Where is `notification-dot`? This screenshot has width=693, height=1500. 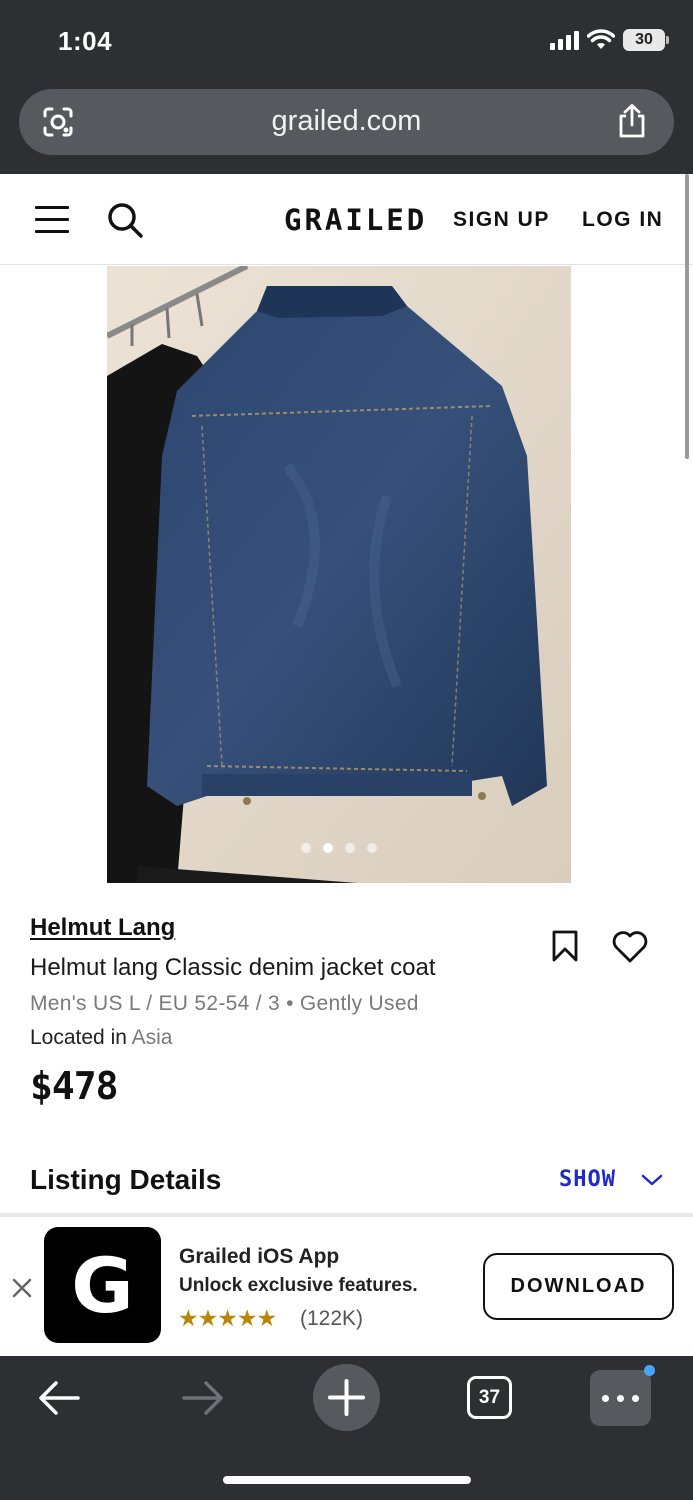
notification-dot is located at coordinates (649, 1370).